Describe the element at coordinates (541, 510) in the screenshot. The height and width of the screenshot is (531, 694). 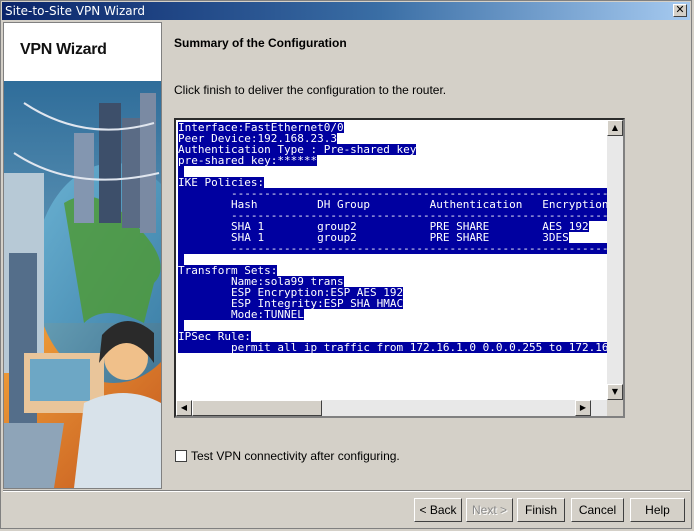
I see `finish-button: Finish` at that location.